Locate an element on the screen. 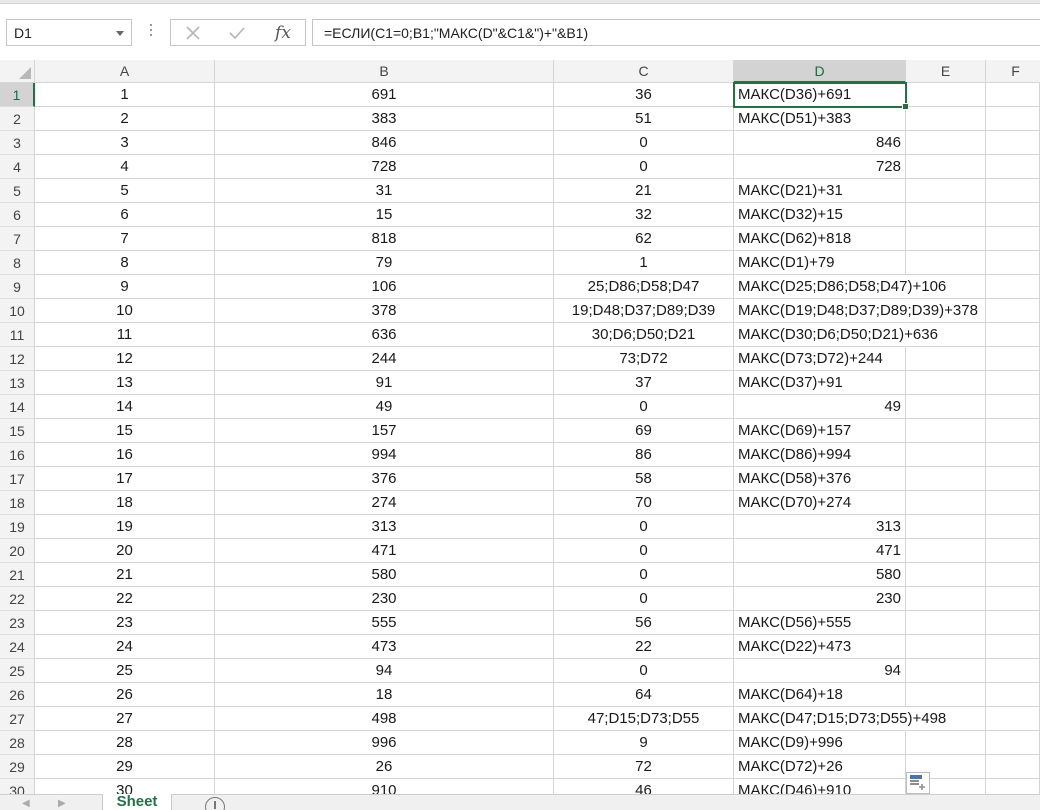  cell-d2: МАКС(D51)+383 is located at coordinates (820, 119).